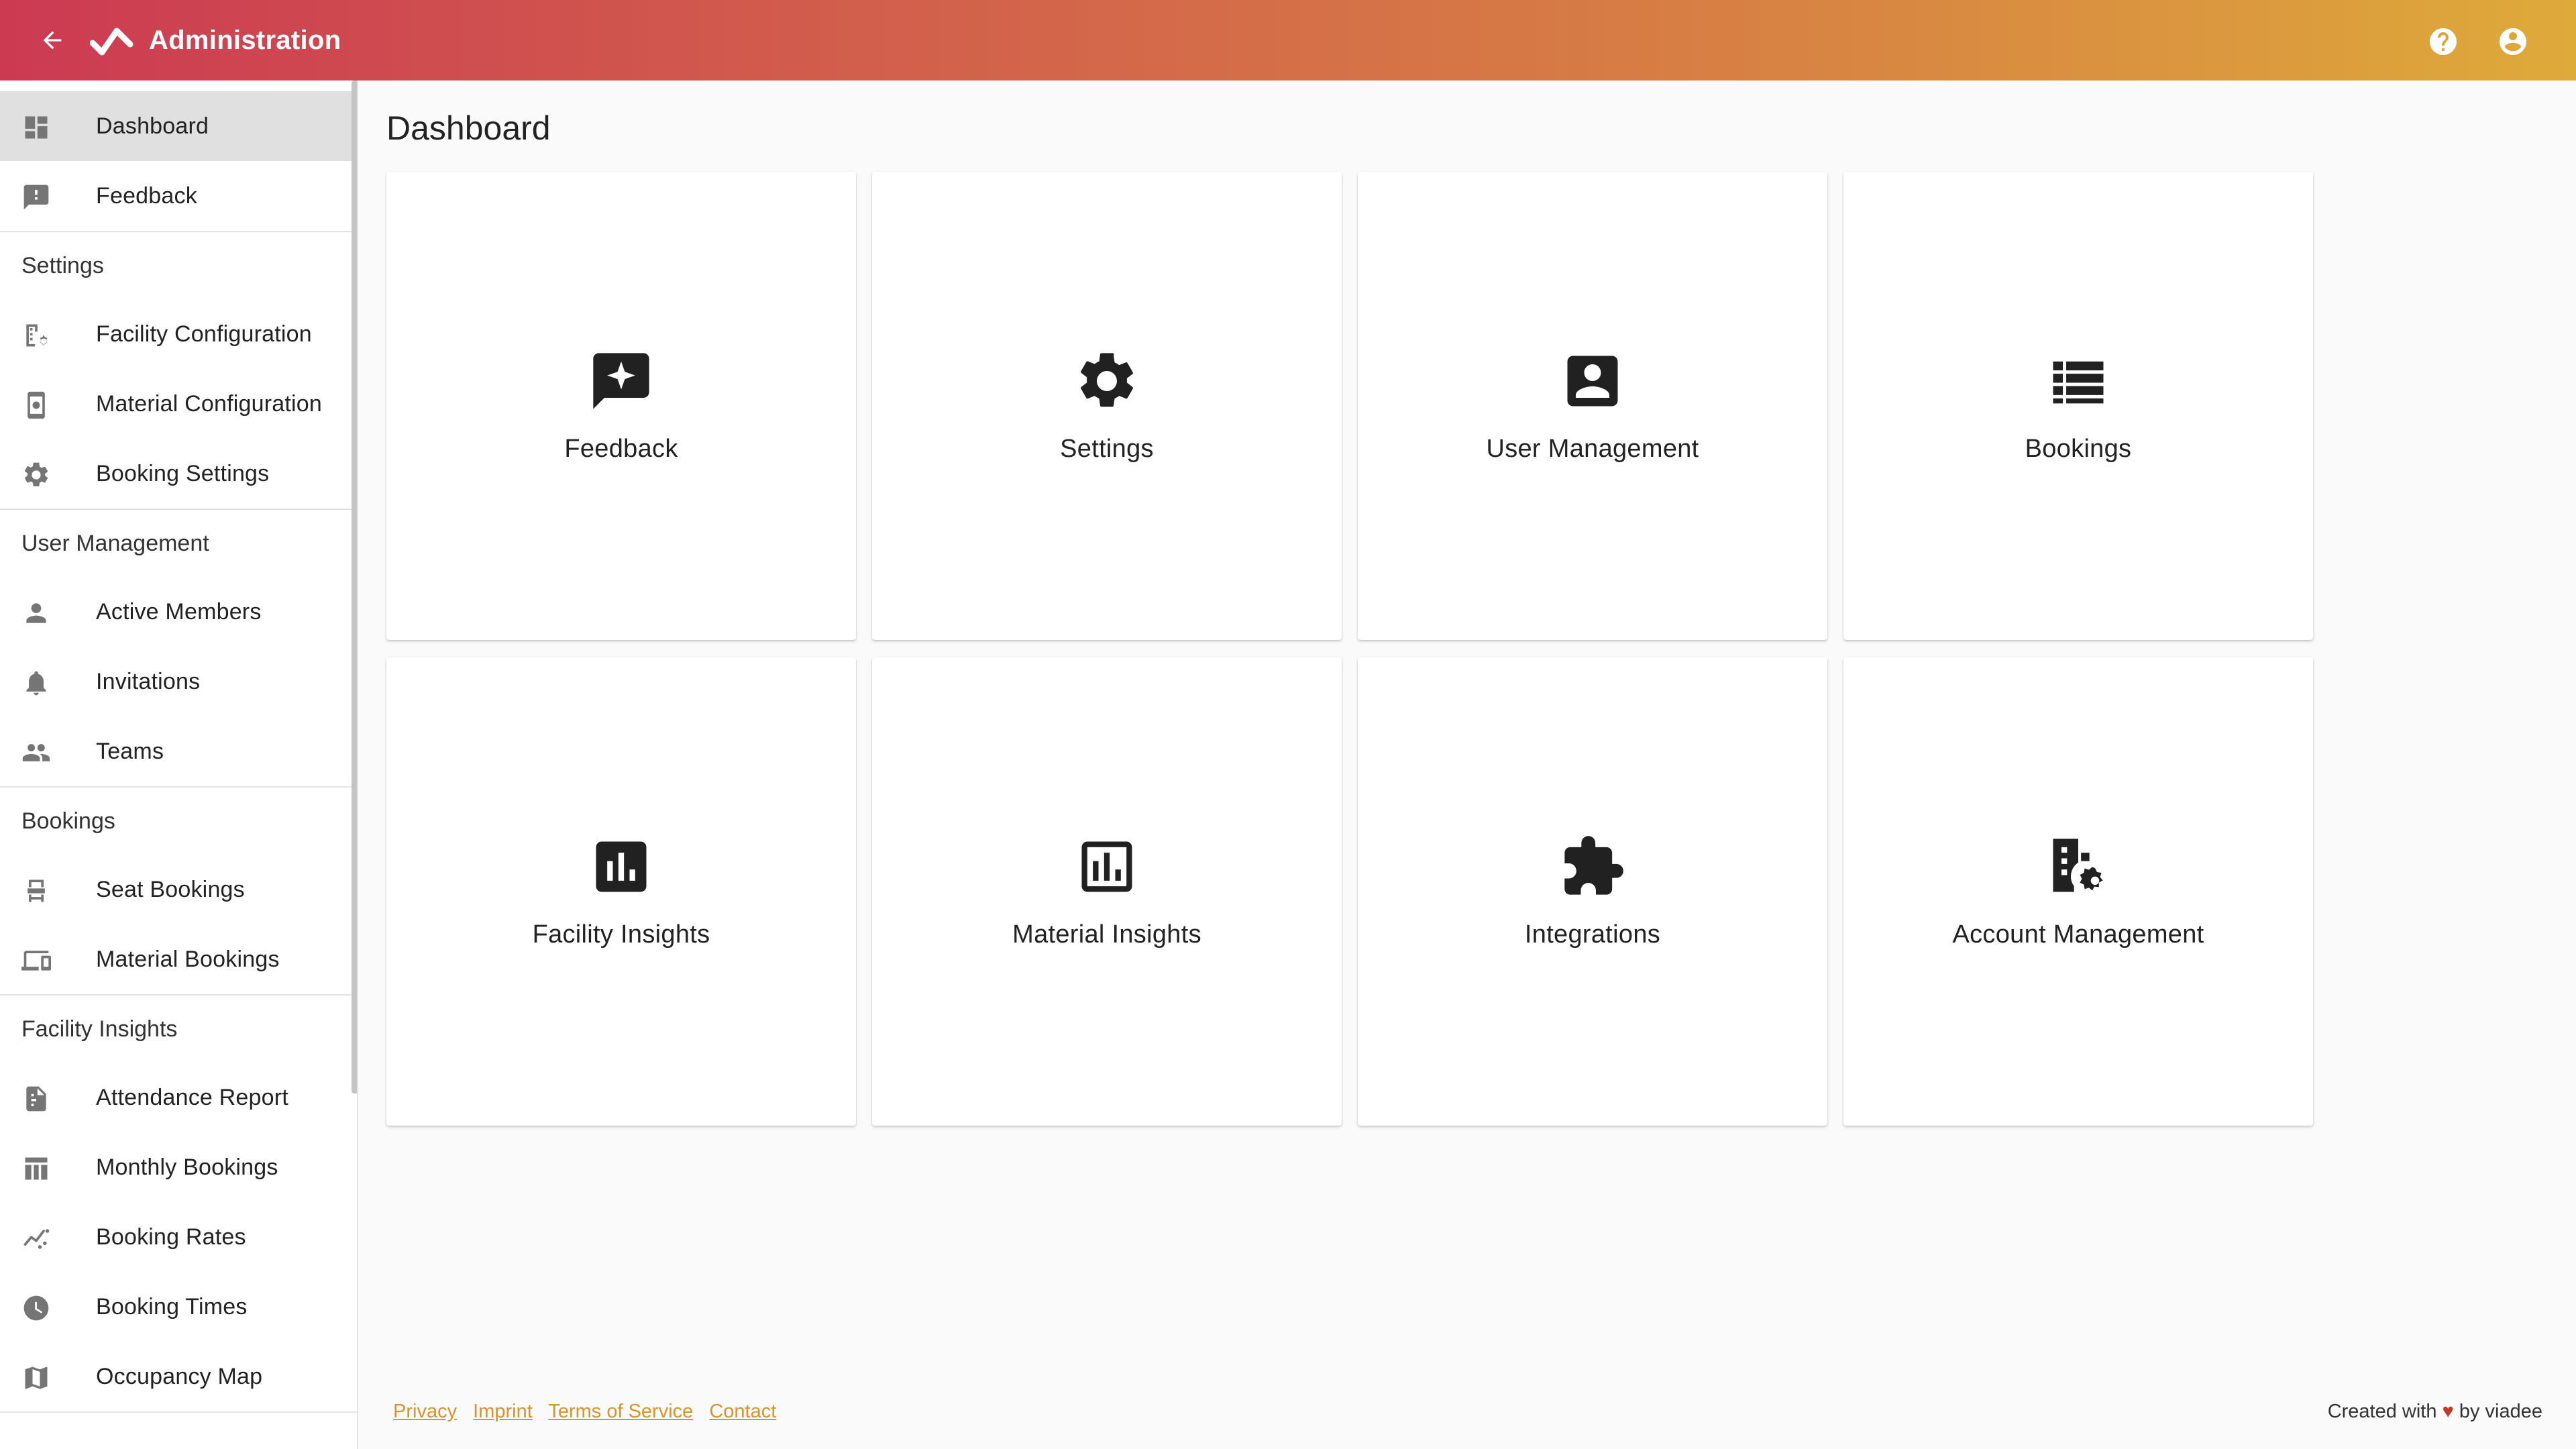 This screenshot has height=1449, width=2576. Describe the element at coordinates (1592, 381) in the screenshot. I see `account-box-icon` at that location.